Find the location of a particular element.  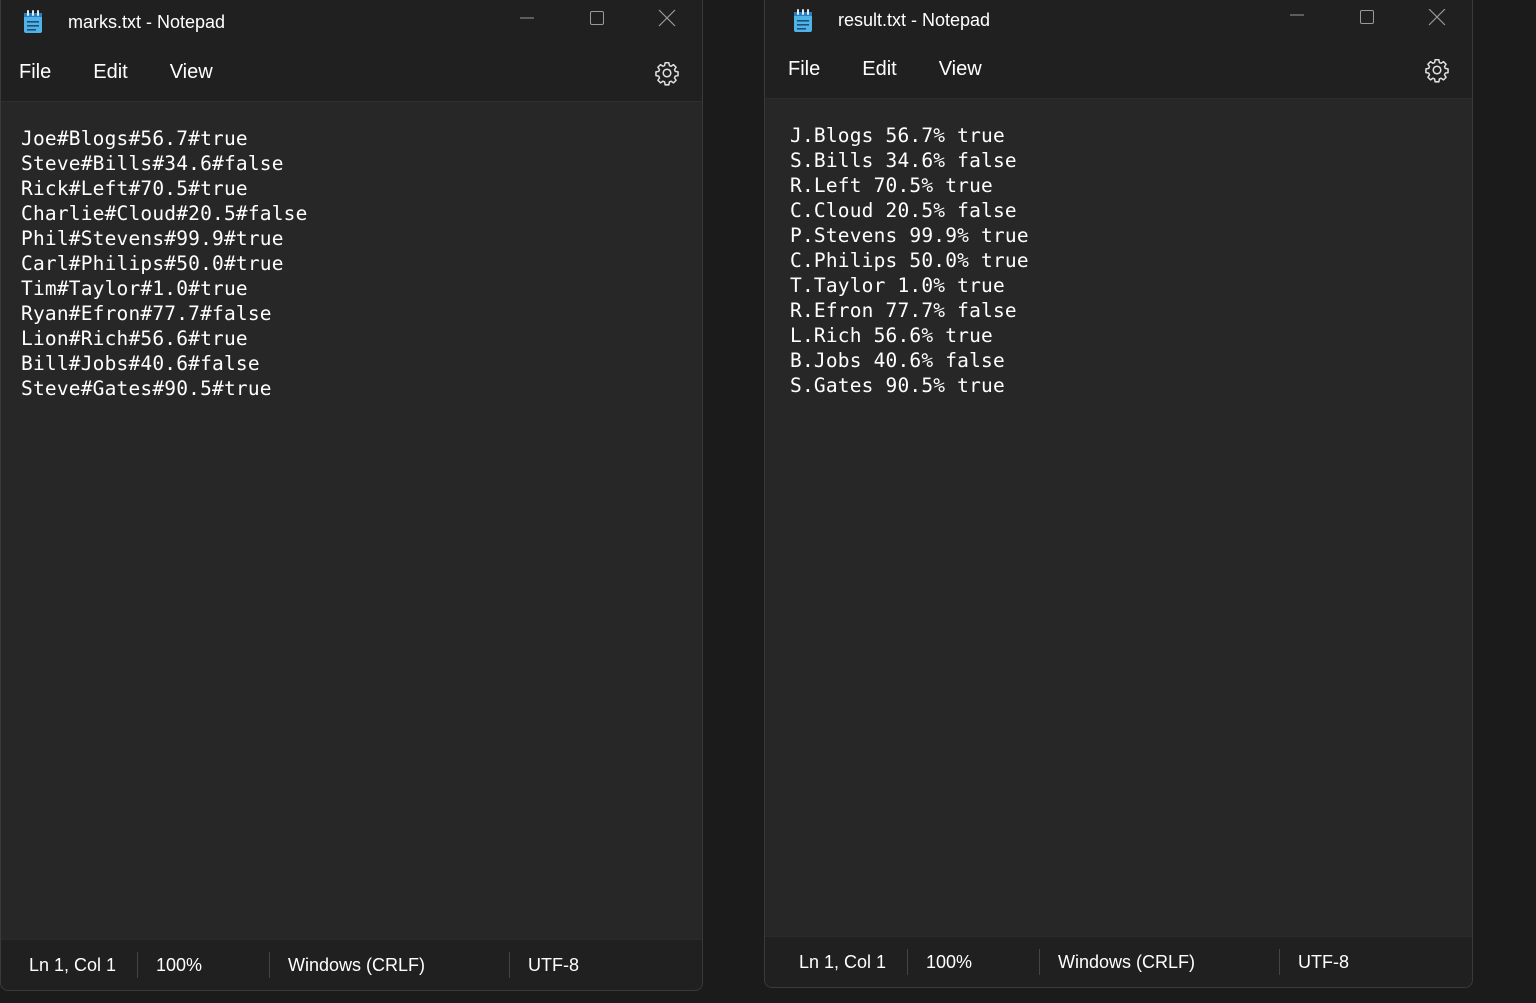

text-line: Steve#Bills#34.6#false is located at coordinates (152, 163).